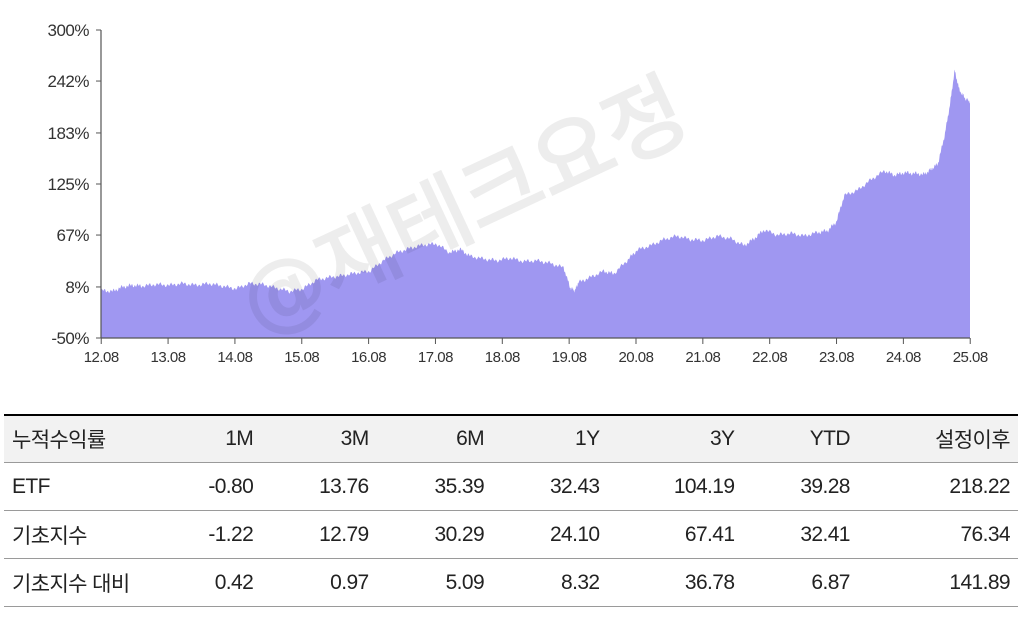 The image size is (1024, 620). Describe the element at coordinates (702, 357) in the screenshot. I see `x-tick-label: 21.08` at that location.